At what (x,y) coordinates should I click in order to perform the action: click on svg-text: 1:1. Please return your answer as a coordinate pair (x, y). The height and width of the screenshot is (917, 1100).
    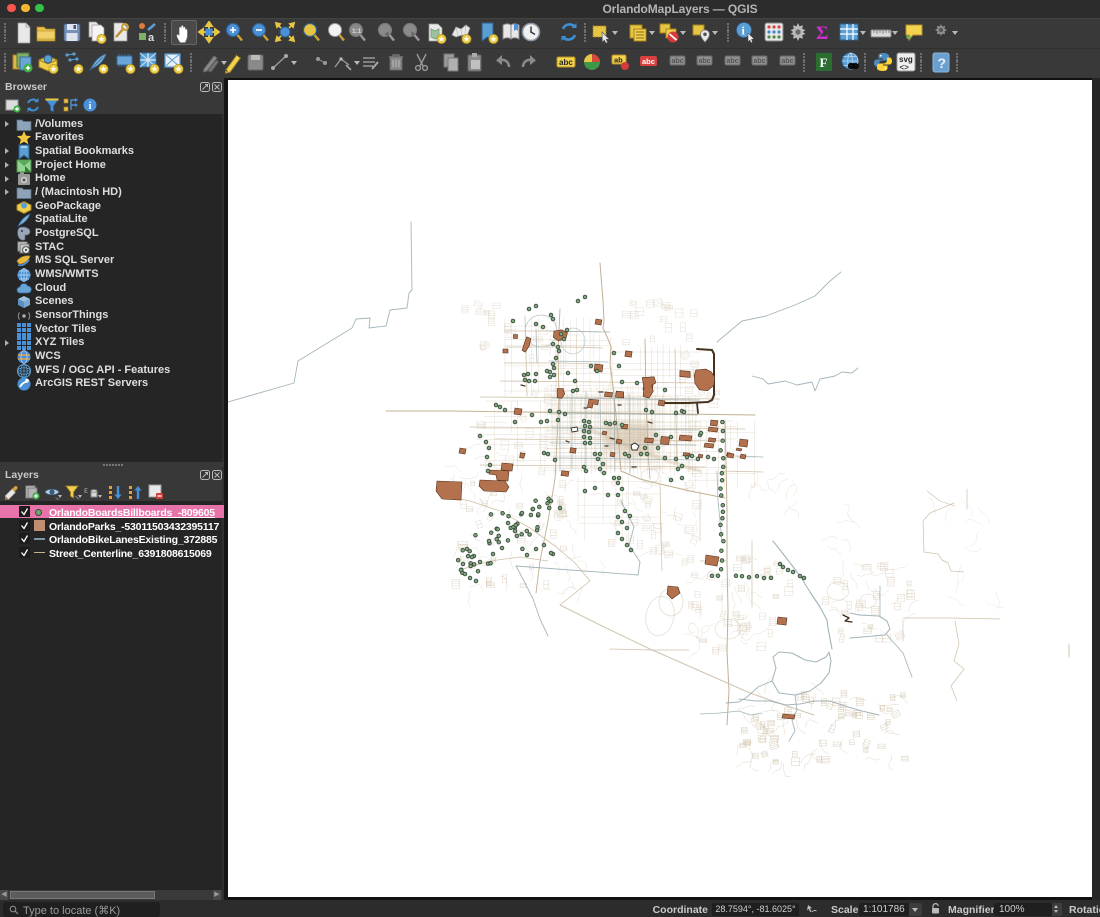
    Looking at the image, I should click on (357, 31).